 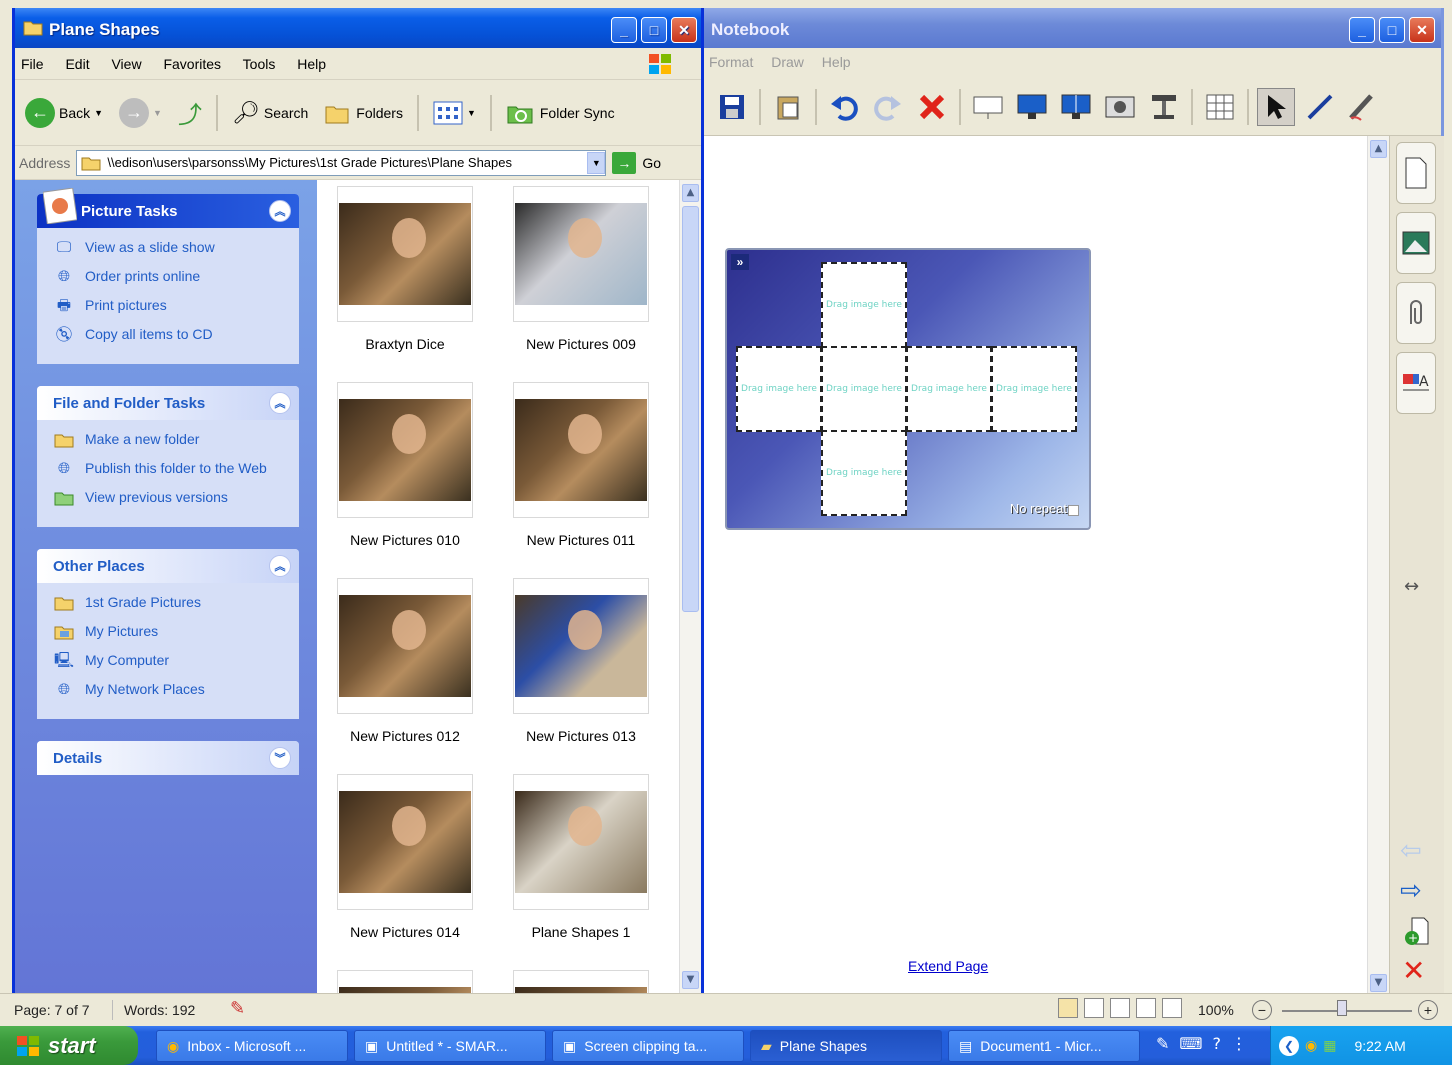 I want to click on table-icon, so click(x=1220, y=107).